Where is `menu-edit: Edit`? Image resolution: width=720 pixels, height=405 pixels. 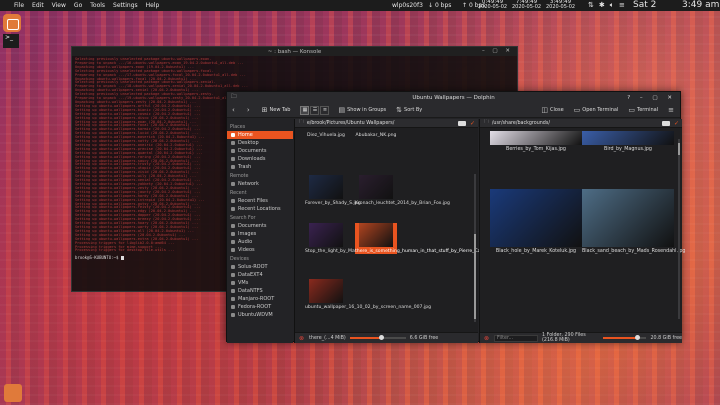
menu-edit: Edit is located at coordinates (38, 5).